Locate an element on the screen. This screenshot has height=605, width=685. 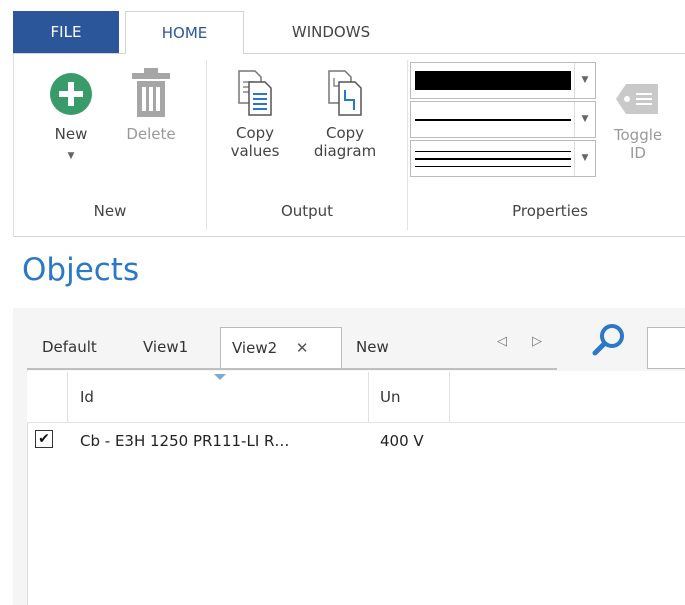
column-header-id: Id is located at coordinates (87, 397).